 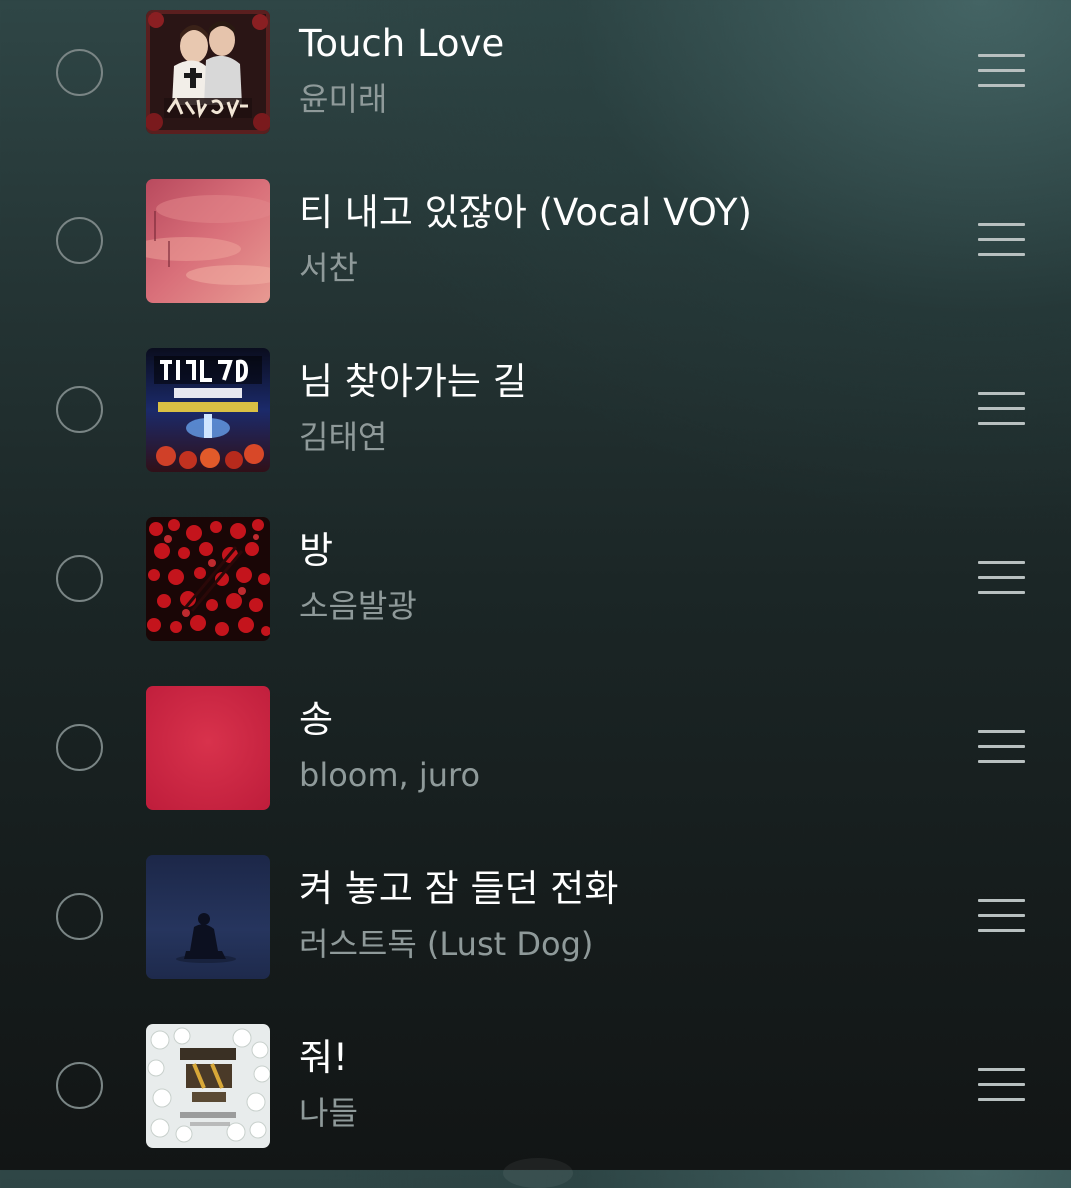 What do you see at coordinates (208, 917) in the screenshot?
I see `album-art-blue-silhouette` at bounding box center [208, 917].